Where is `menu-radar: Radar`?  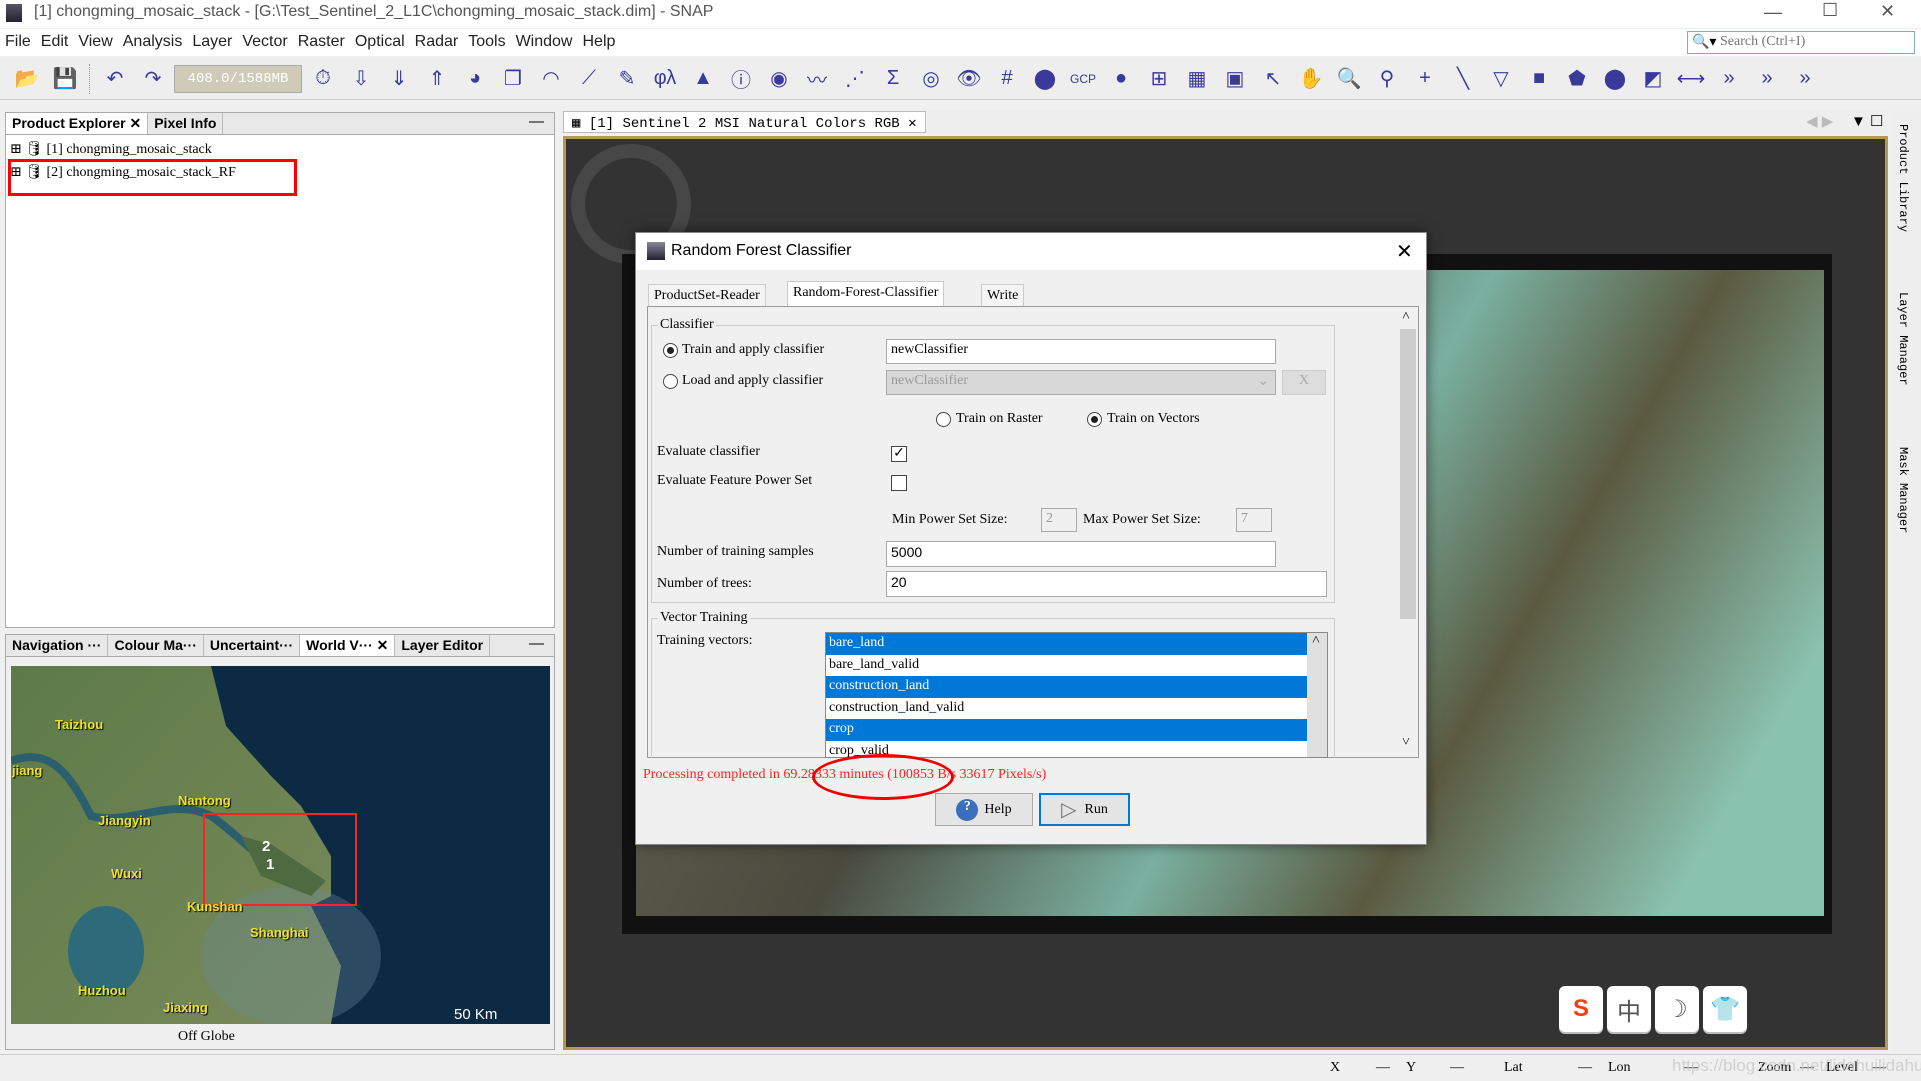 menu-radar: Radar is located at coordinates (437, 42).